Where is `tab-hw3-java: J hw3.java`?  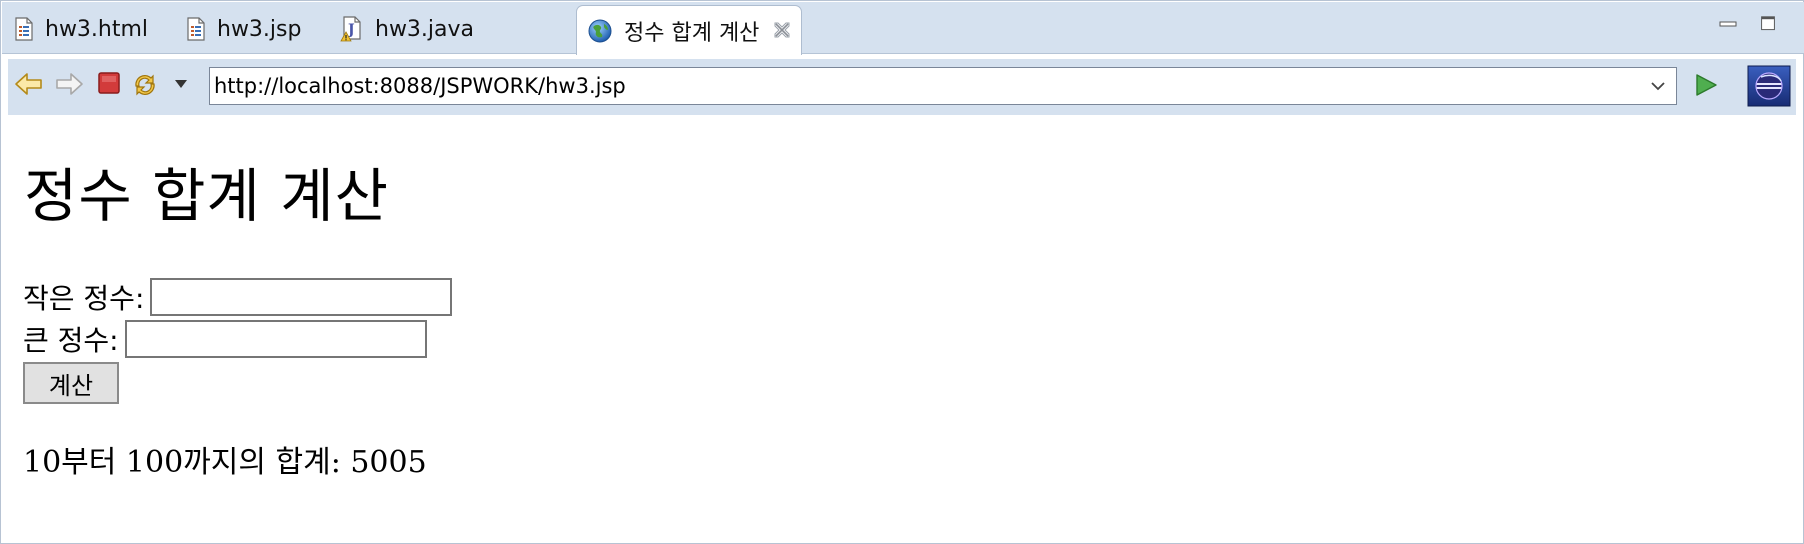
tab-hw3-java: J hw3.java is located at coordinates (407, 29).